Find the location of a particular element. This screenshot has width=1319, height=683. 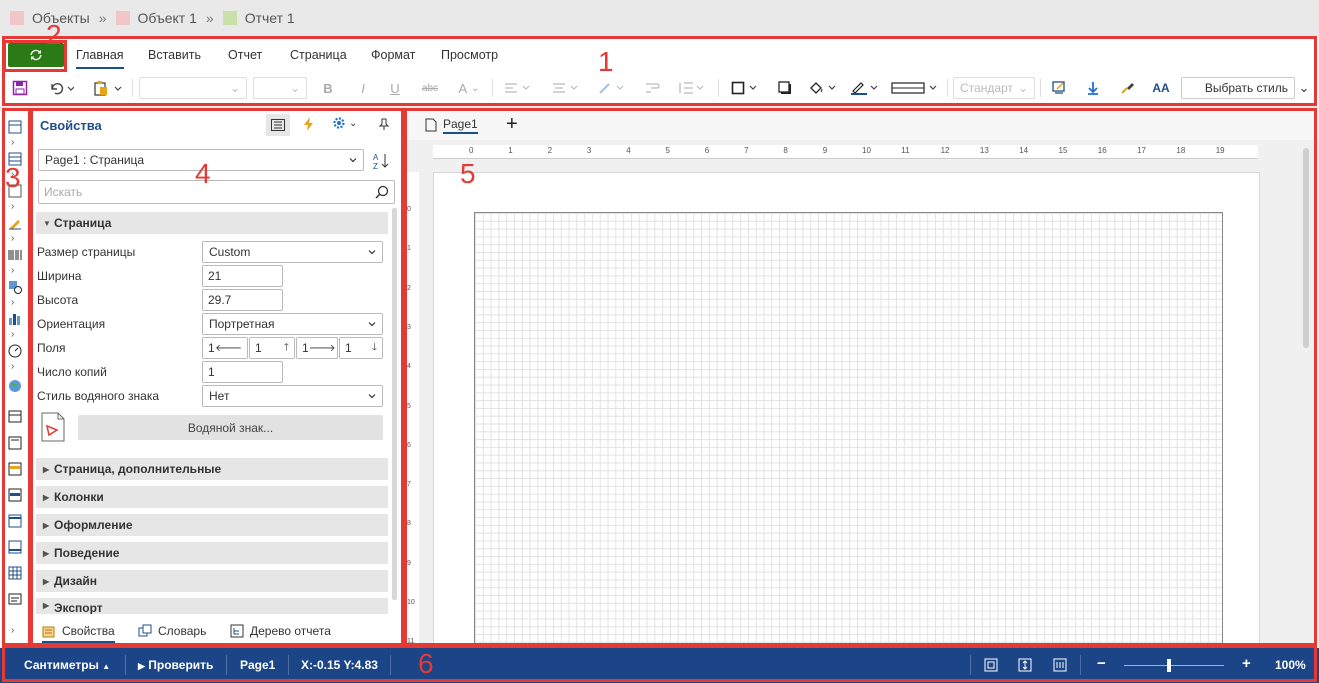

align-vertical-button is located at coordinates (566, 88).